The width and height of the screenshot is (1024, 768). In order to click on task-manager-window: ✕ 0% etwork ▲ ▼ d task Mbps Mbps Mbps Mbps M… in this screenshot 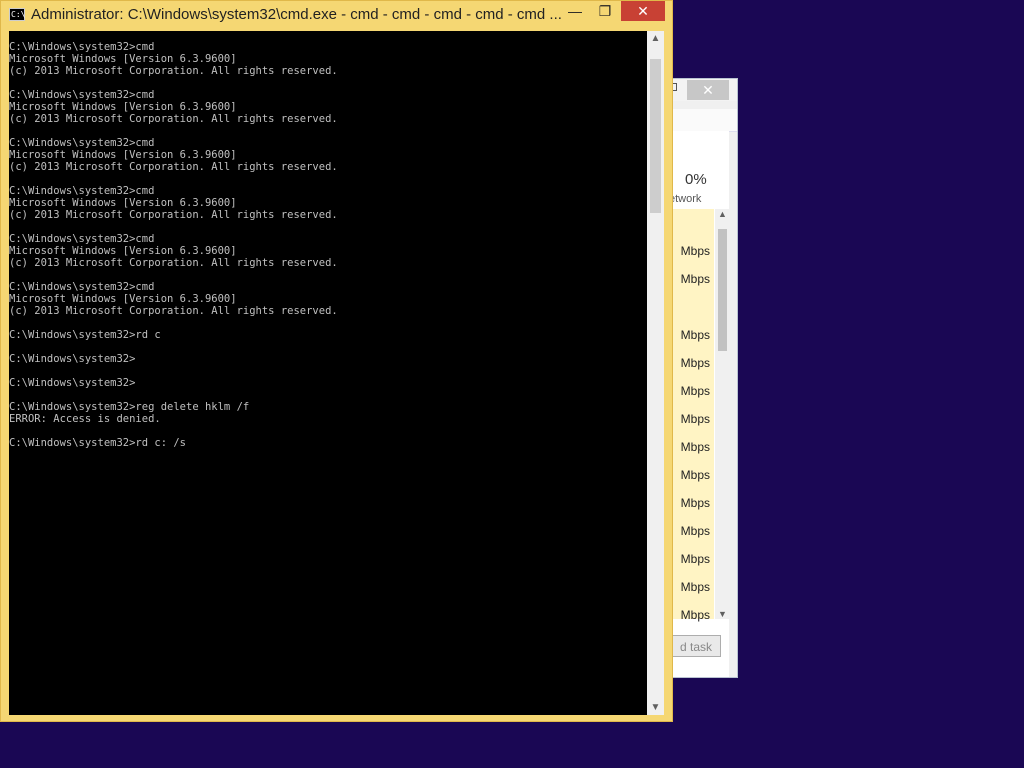, I will do `click(702, 378)`.